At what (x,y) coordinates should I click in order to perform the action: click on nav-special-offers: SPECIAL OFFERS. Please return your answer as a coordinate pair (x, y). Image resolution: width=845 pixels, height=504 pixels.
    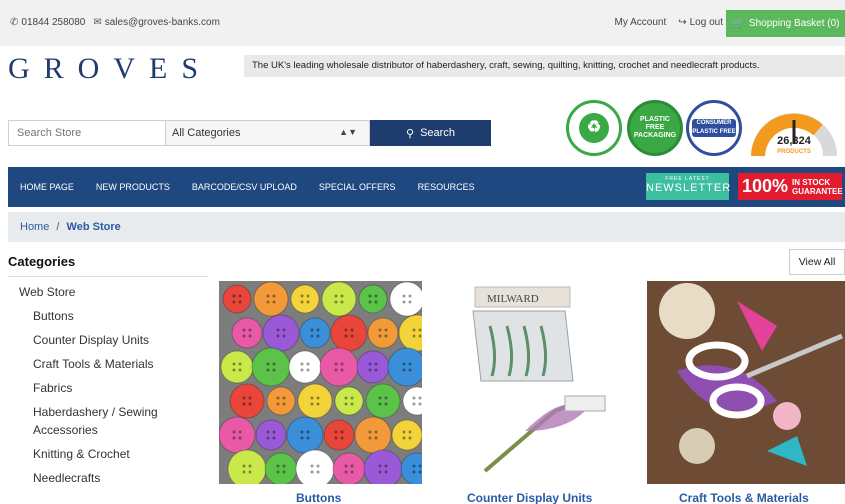
    Looking at the image, I should click on (357, 187).